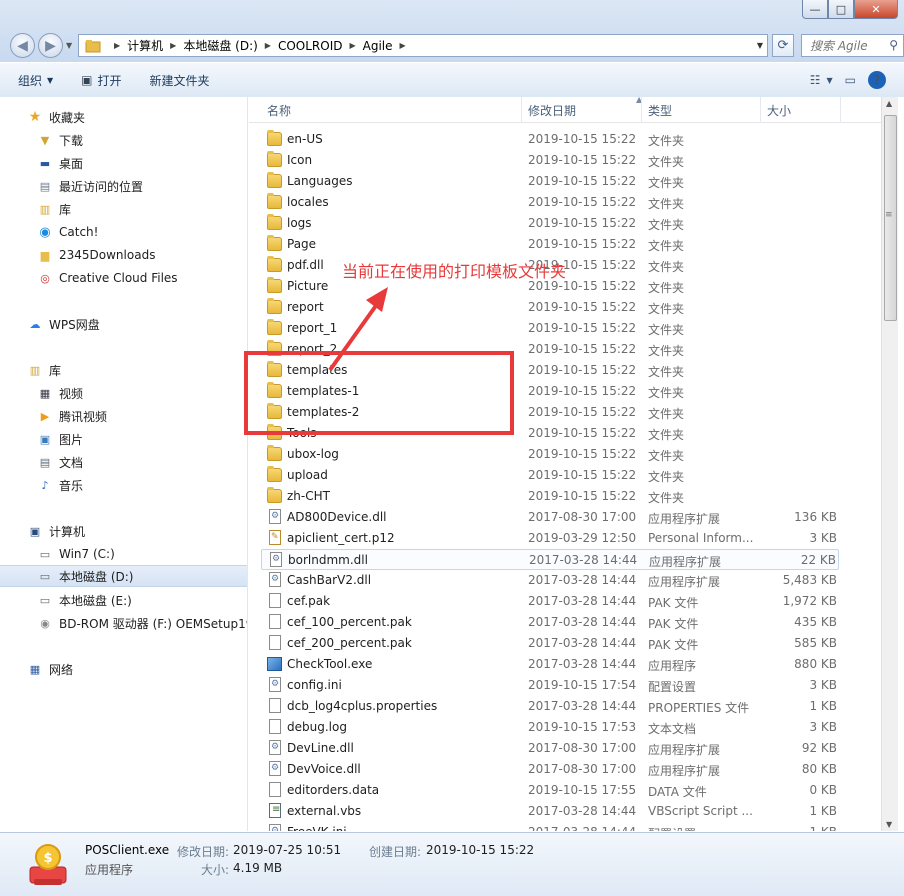 The image size is (904, 896). Describe the element at coordinates (142, 623) in the screenshot. I see `sidebar-item-drive-f: ◉ BD-ROM 驱动器 (F:) OEMSetup19` at that location.